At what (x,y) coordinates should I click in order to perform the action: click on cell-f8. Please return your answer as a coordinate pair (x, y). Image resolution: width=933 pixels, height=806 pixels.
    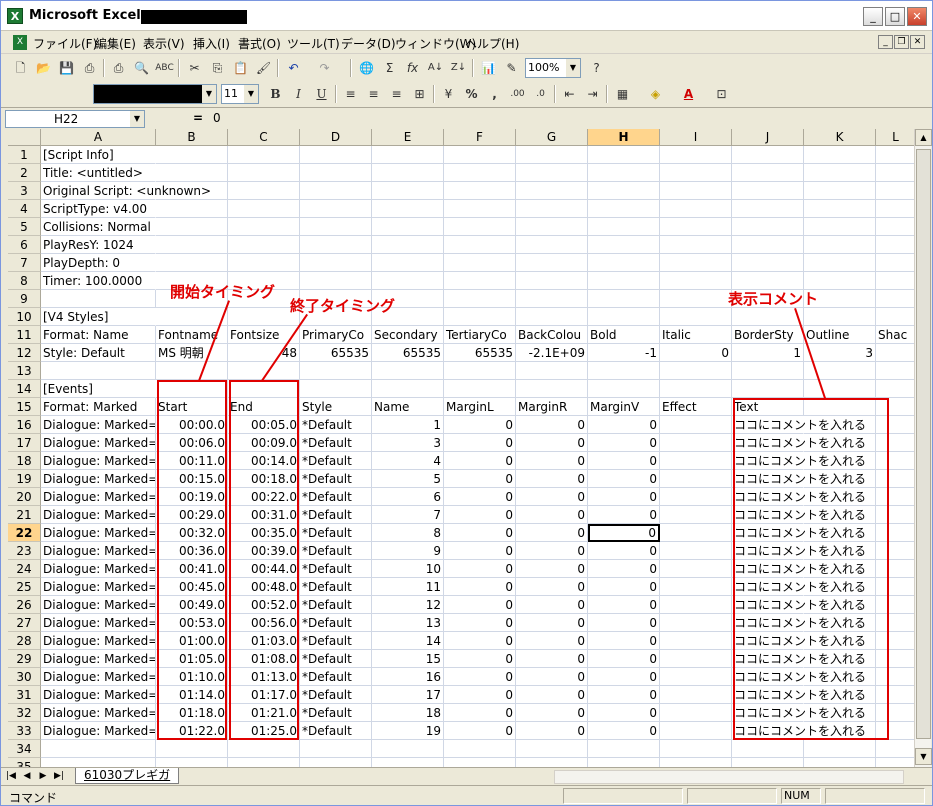
    Looking at the image, I should click on (480, 281).